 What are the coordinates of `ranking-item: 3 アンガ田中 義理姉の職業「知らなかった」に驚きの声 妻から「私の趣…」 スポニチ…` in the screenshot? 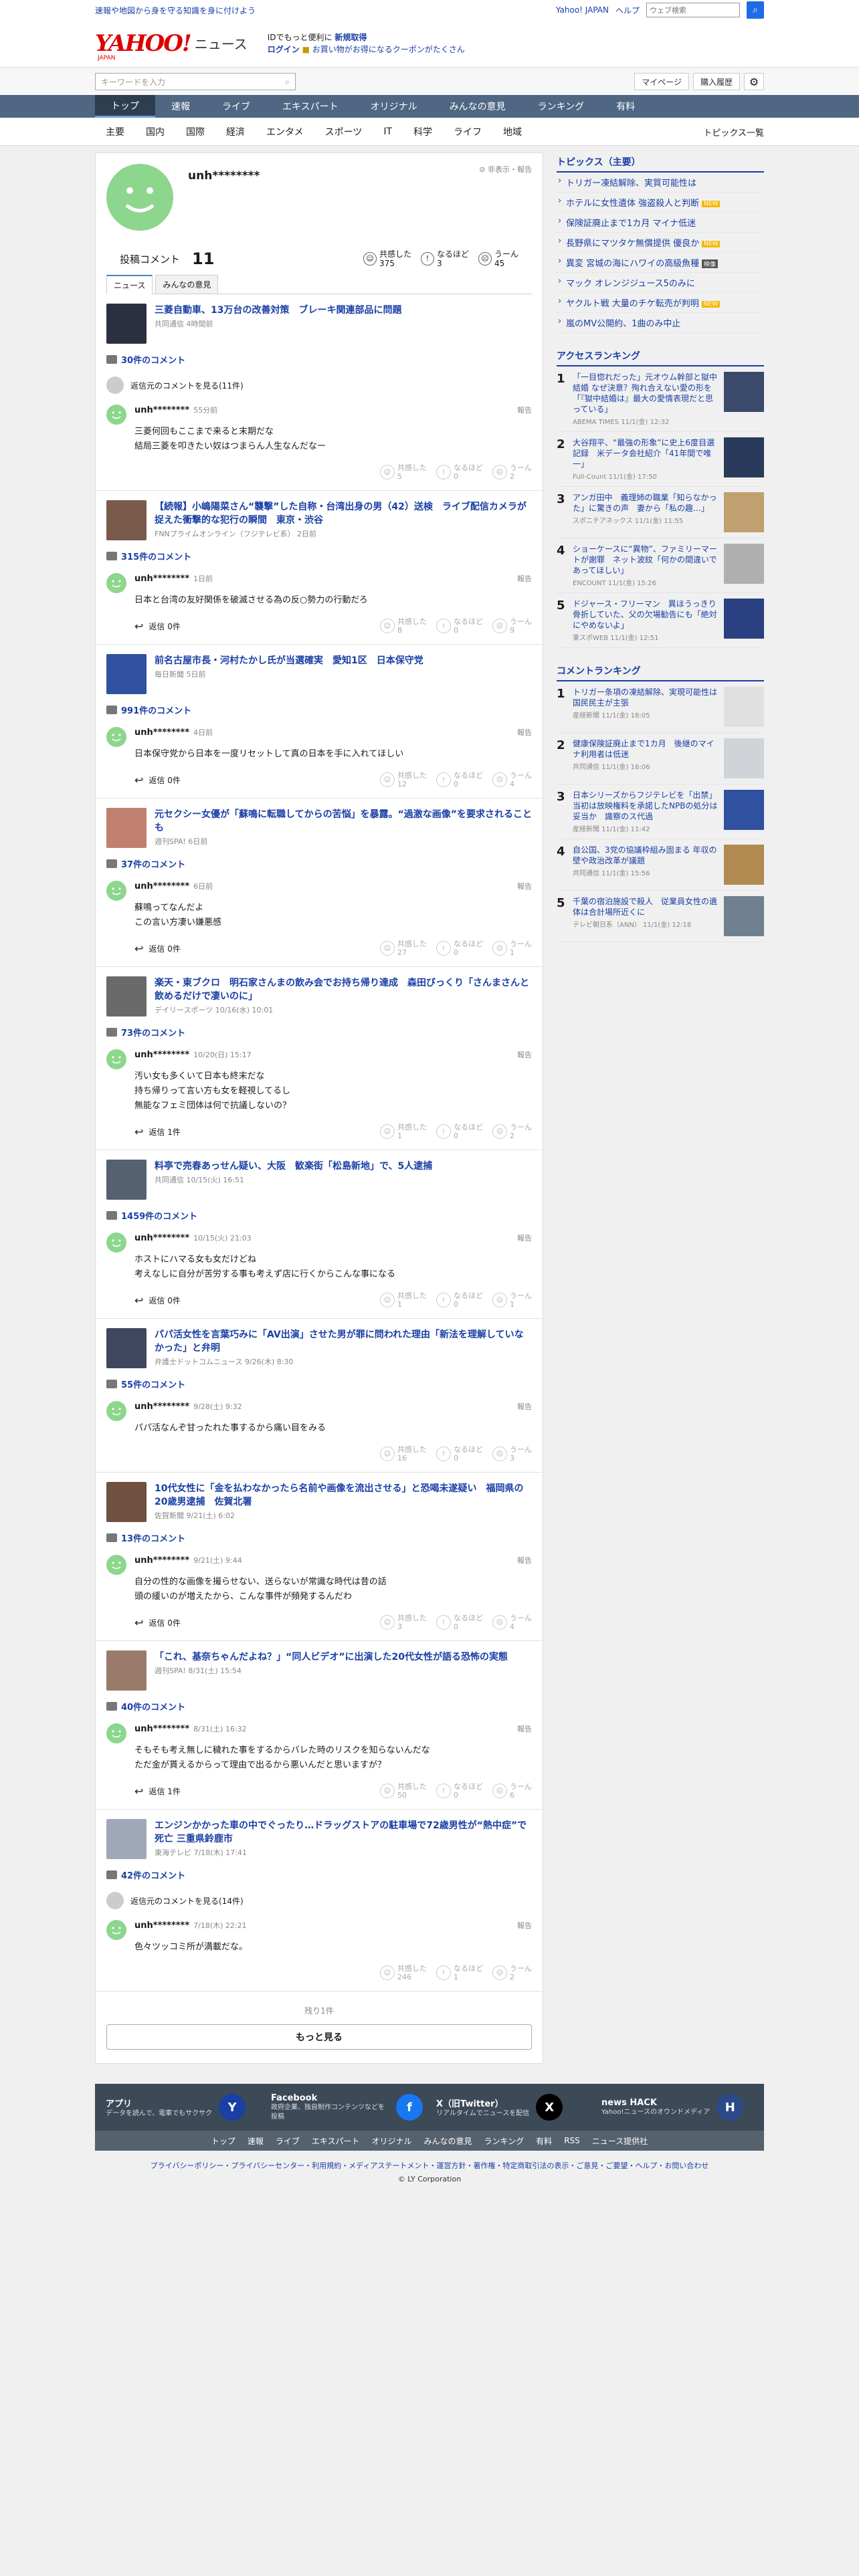 It's located at (660, 512).